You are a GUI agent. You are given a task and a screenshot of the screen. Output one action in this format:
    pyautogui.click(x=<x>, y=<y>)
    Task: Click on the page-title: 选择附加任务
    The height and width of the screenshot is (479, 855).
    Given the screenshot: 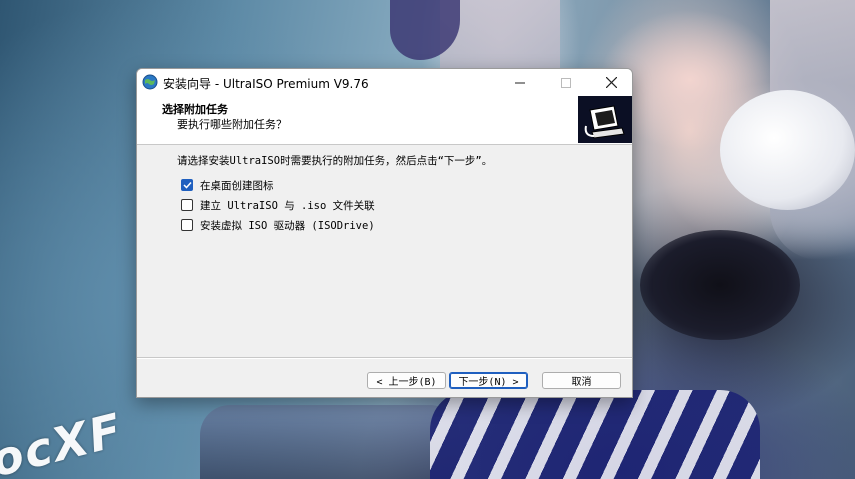 What is the action you would take?
    pyautogui.click(x=195, y=109)
    